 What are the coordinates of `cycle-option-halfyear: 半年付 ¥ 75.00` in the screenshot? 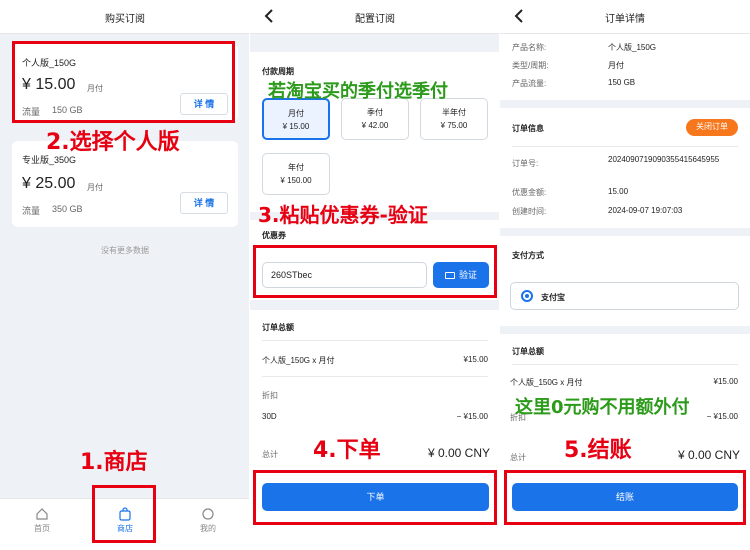 It's located at (454, 119).